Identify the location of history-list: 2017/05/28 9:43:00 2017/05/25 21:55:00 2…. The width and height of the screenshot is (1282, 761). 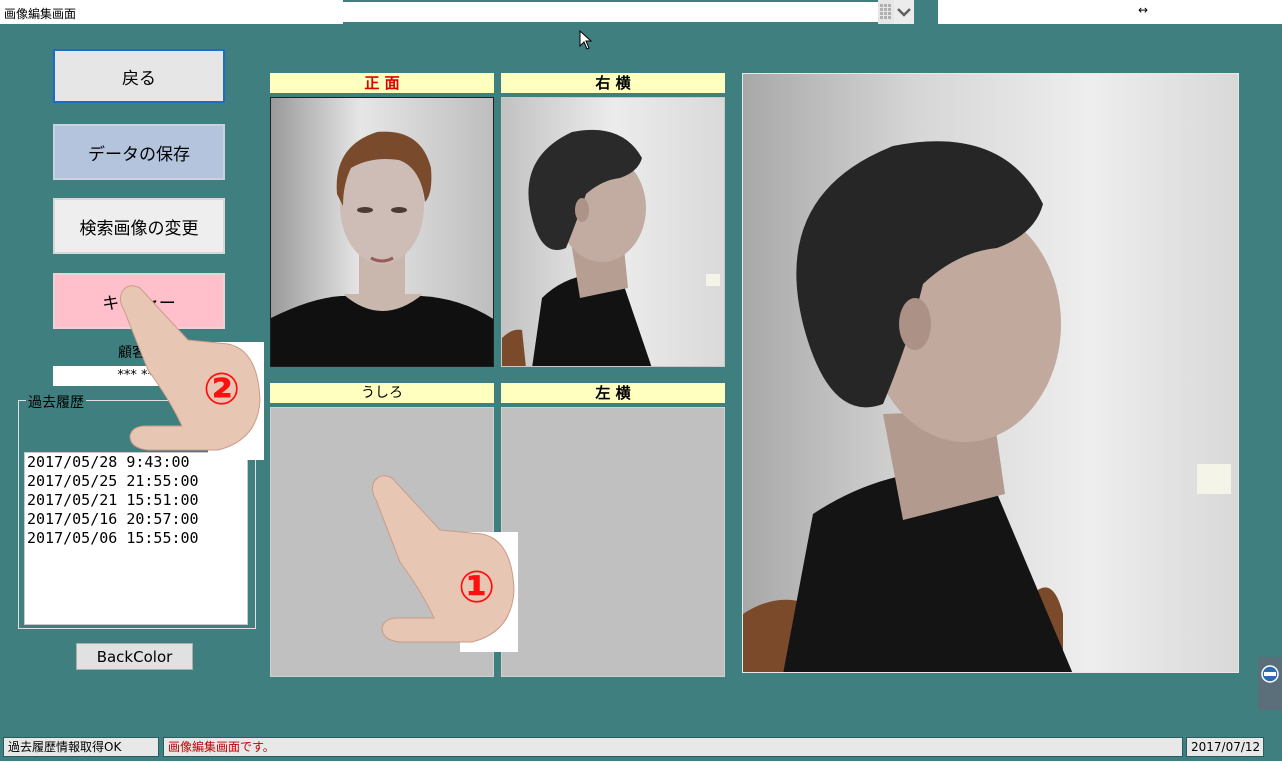
(136, 538).